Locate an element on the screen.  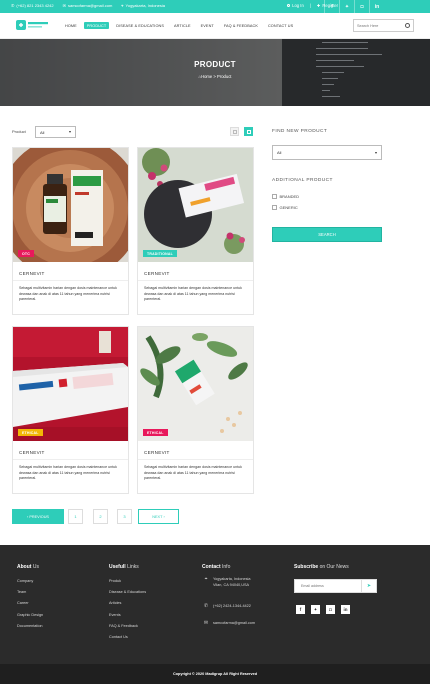
footer-link: Articles is located at coordinates (127, 603).